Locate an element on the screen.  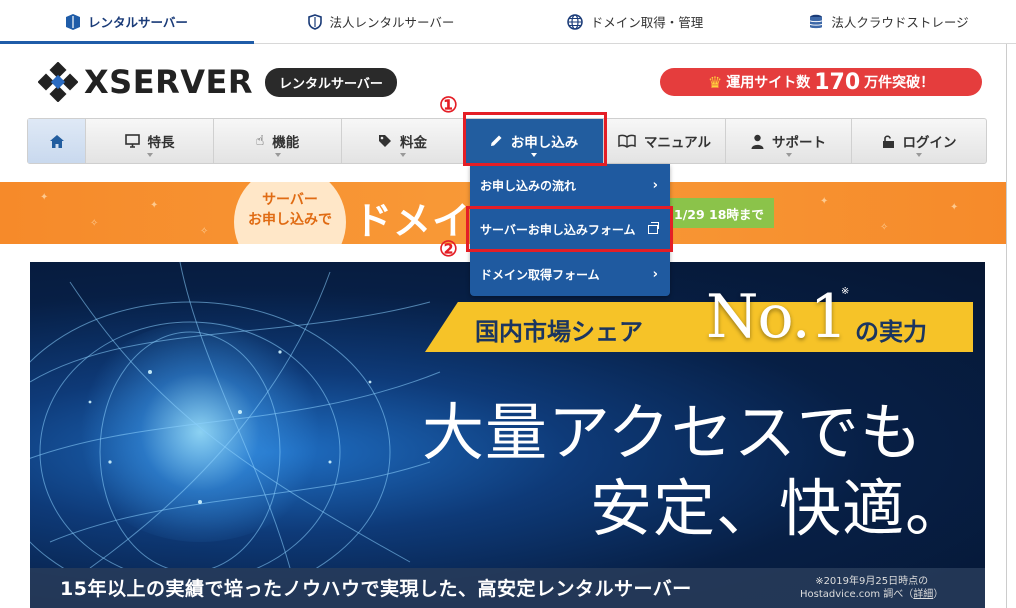
nav-features: 特長 is located at coordinates (150, 141).